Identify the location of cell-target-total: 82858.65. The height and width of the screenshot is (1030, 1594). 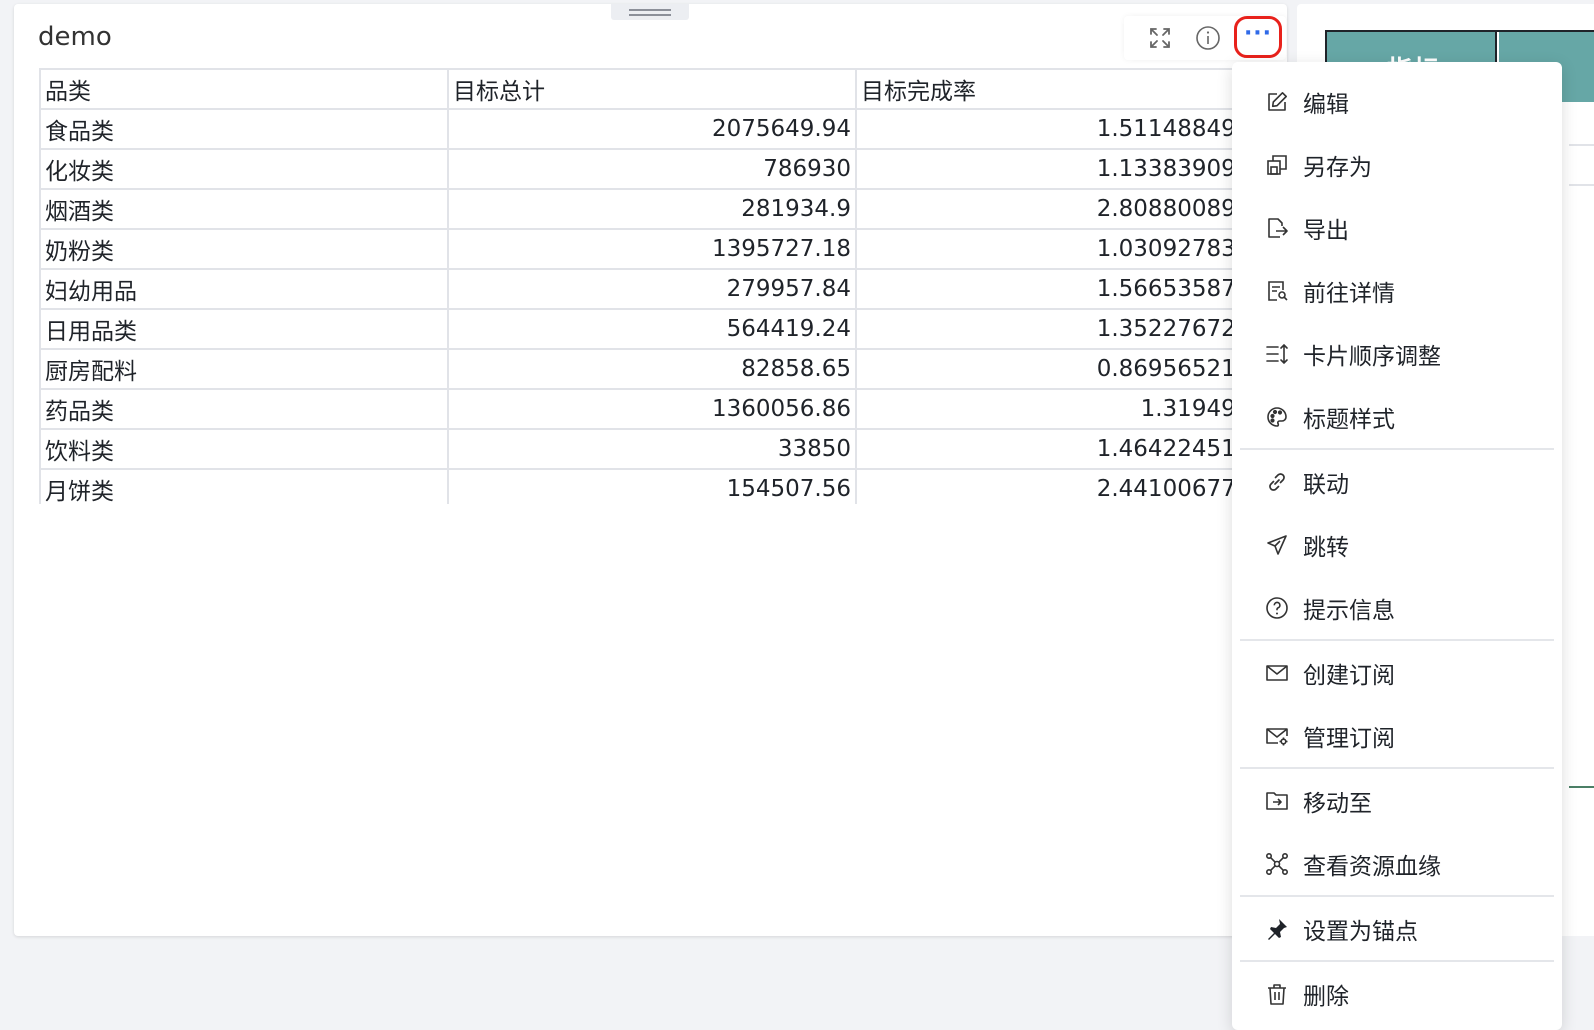
(652, 369).